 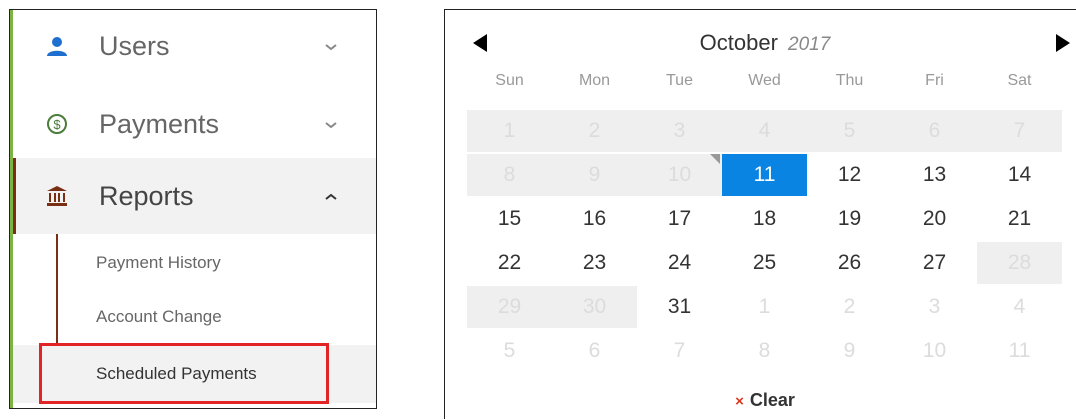 I want to click on day-cell: 31, so click(x=679, y=307).